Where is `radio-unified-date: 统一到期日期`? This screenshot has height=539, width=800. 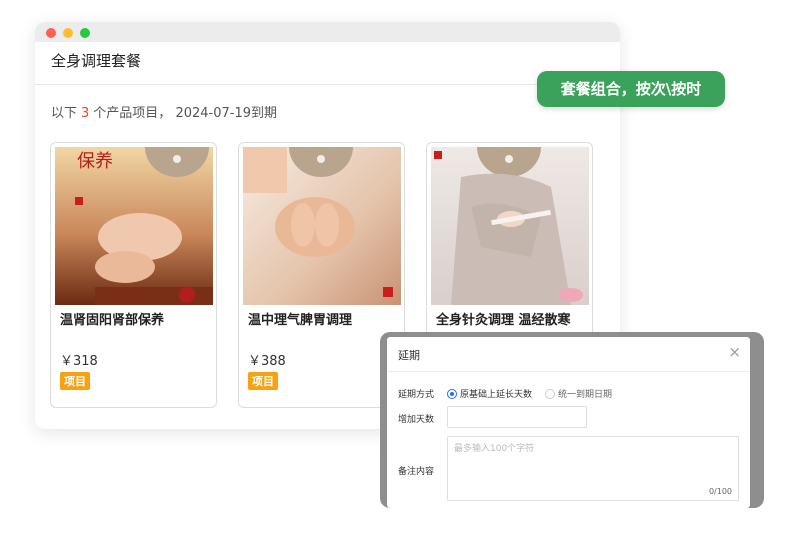
radio-unified-date: 统一到期日期 is located at coordinates (578, 393).